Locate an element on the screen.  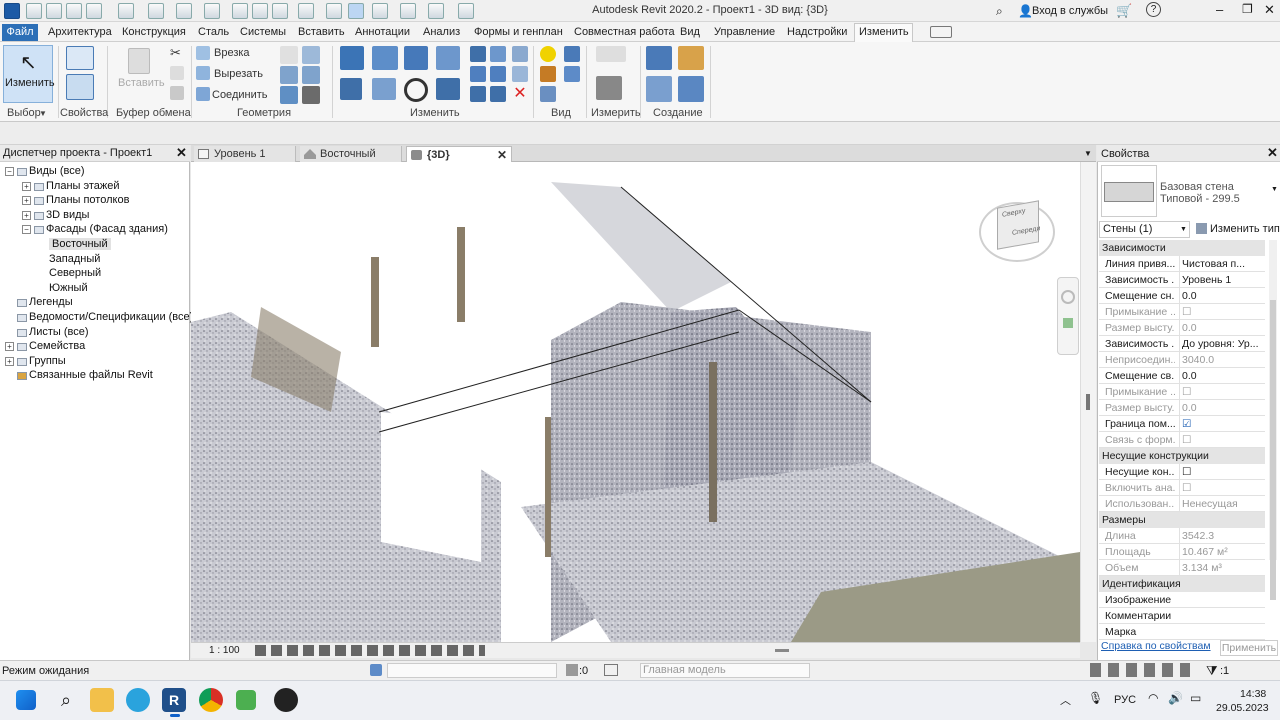
paint-view-icon is located at coordinates (548, 94).